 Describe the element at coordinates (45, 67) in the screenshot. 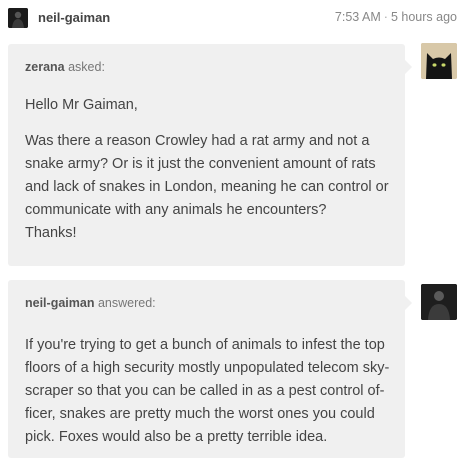

I see `asker-name: zerana` at that location.